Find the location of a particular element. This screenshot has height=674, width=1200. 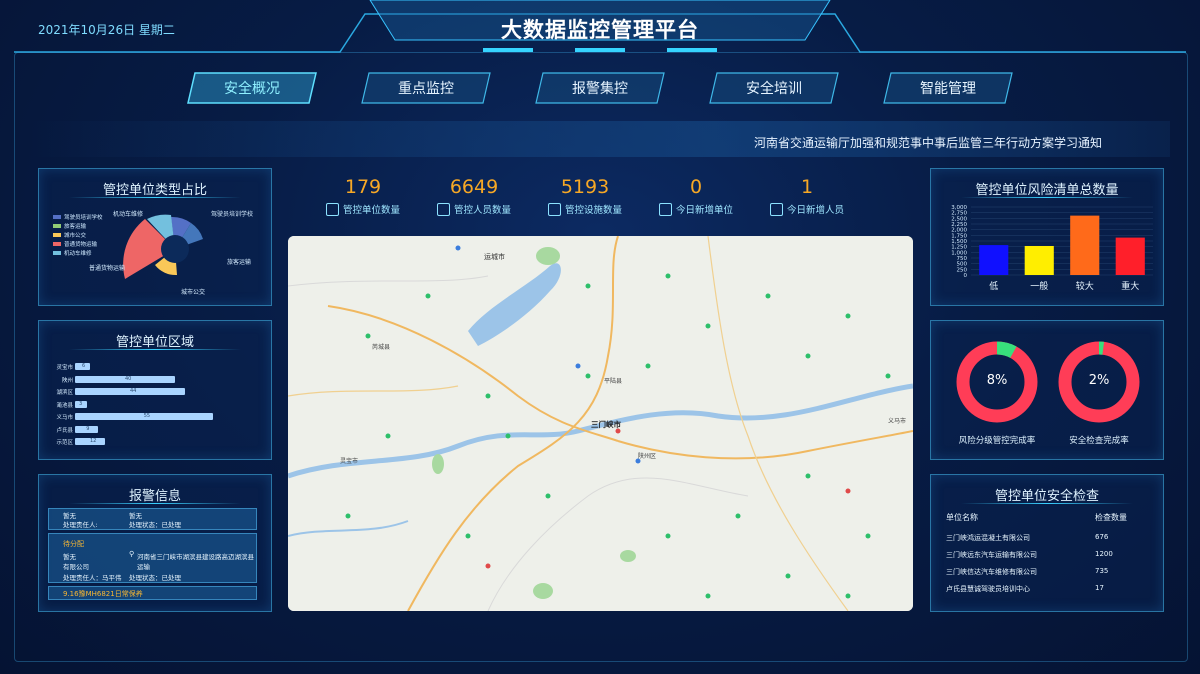

tab-label: 安全培训 is located at coordinates (774, 89).